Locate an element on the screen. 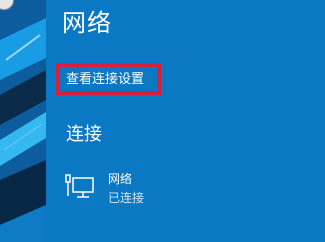 The height and width of the screenshot is (242, 325). flyout-title: 网络 is located at coordinates (87, 23).